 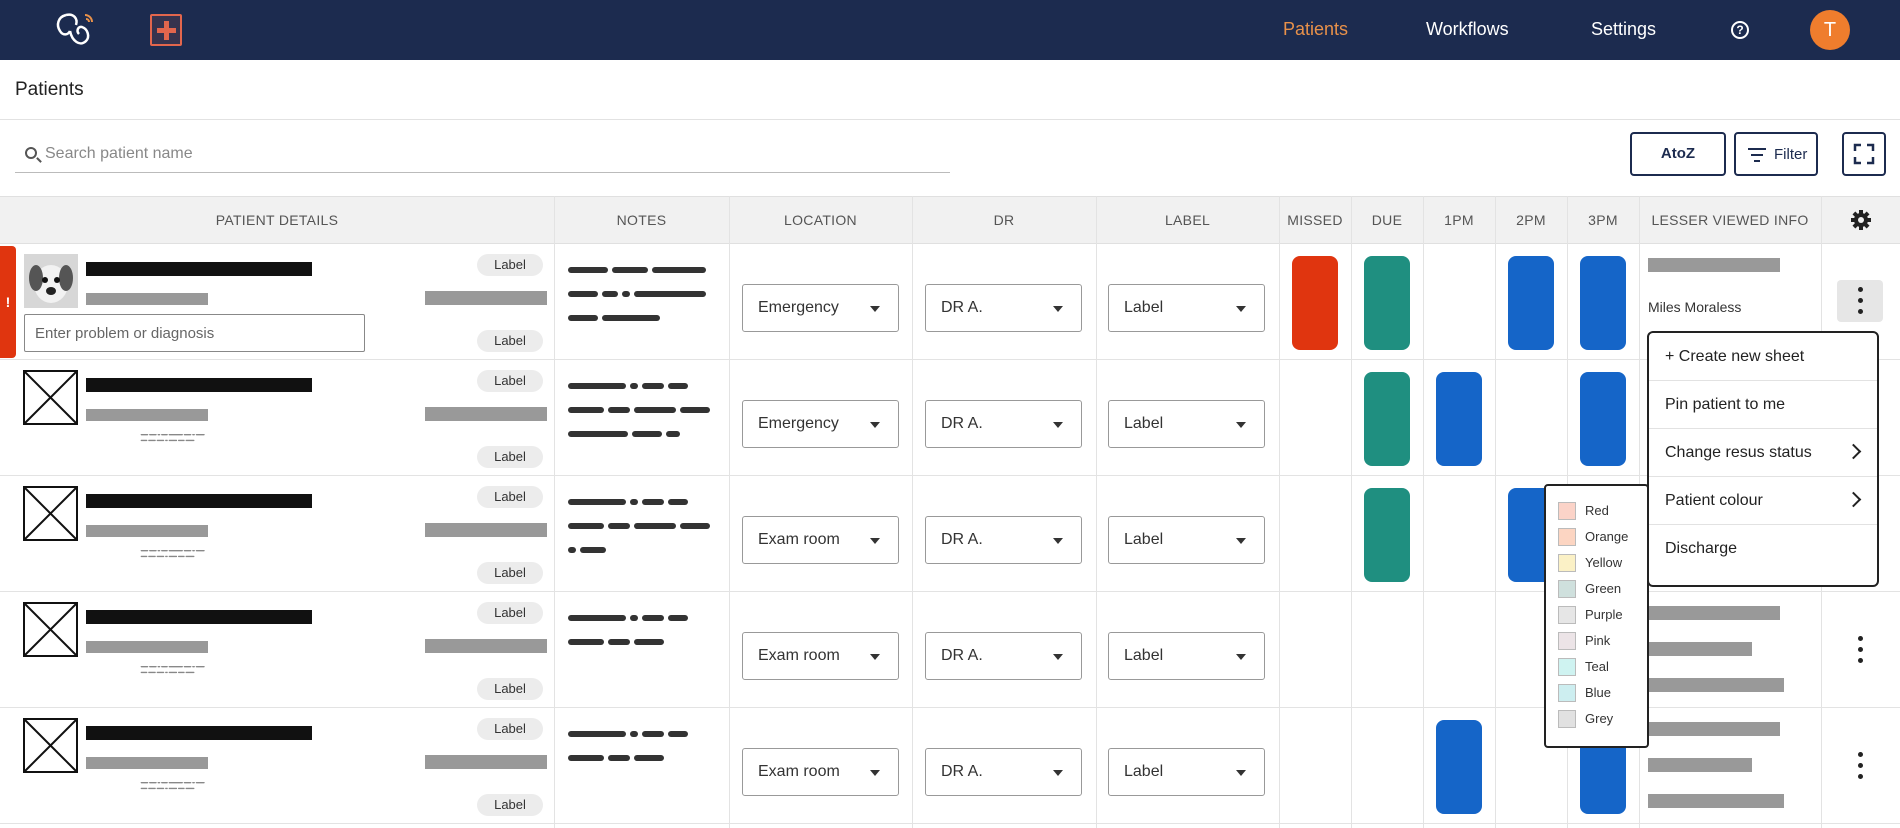 I want to click on colour-label: Green, so click(x=1603, y=588).